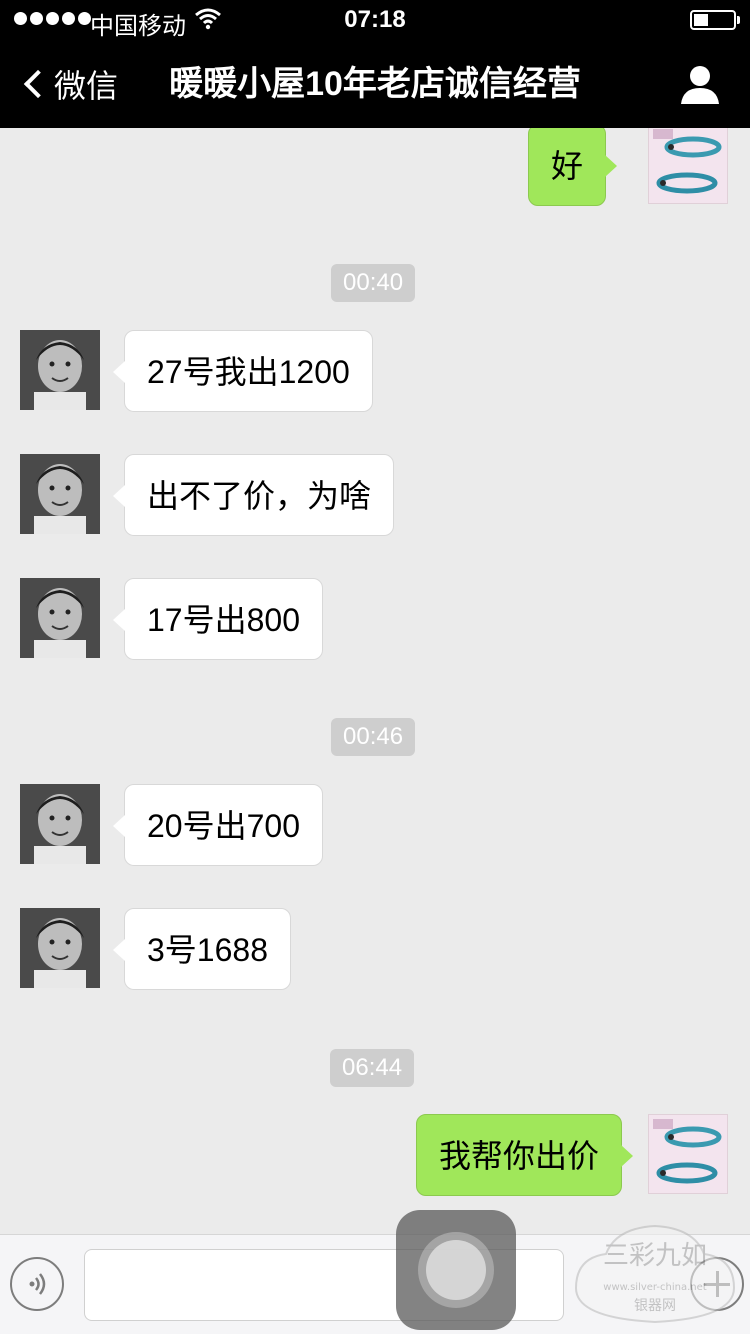 The image size is (750, 1334). What do you see at coordinates (456, 1270) in the screenshot?
I see `assistive-touch-button` at bounding box center [456, 1270].